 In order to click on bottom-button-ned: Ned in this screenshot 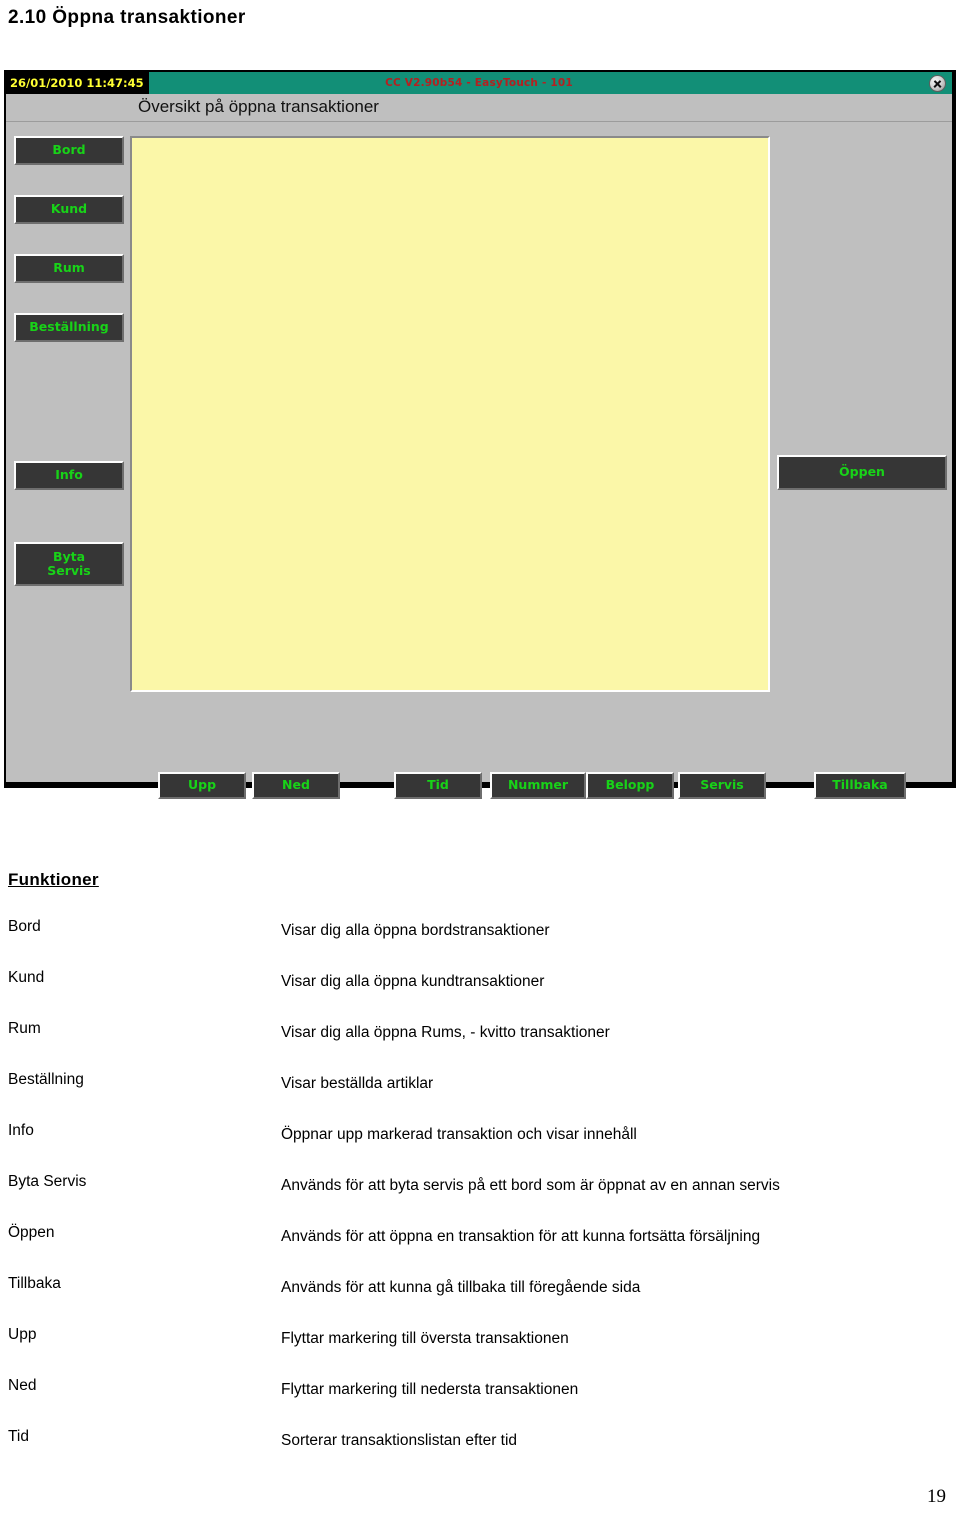, I will do `click(296, 785)`.